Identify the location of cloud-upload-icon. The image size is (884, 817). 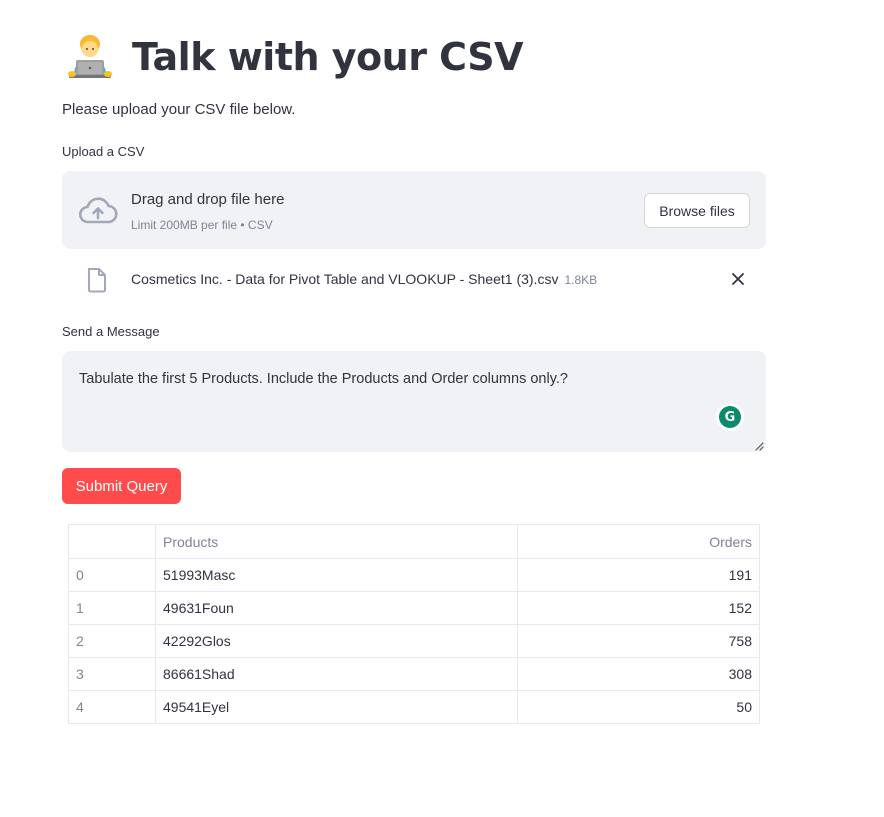
(98, 210).